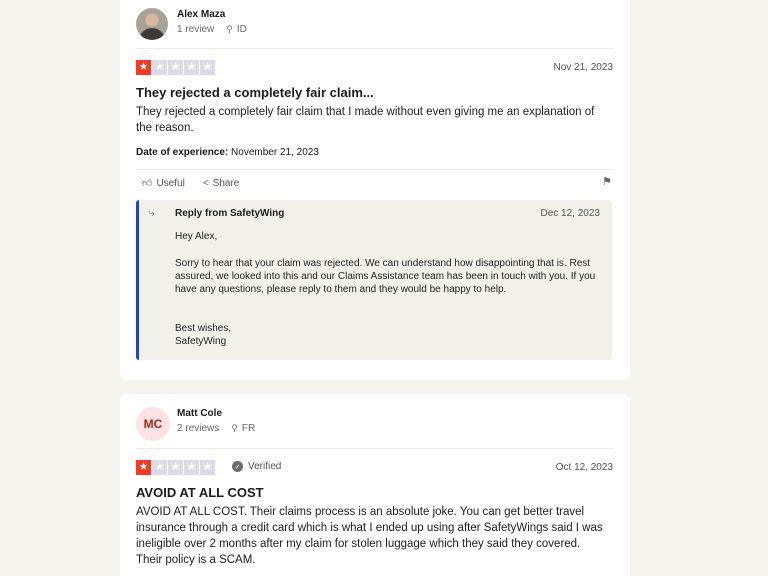 This screenshot has width=768, height=576. I want to click on reviewer-name: Alex Maza, so click(212, 14).